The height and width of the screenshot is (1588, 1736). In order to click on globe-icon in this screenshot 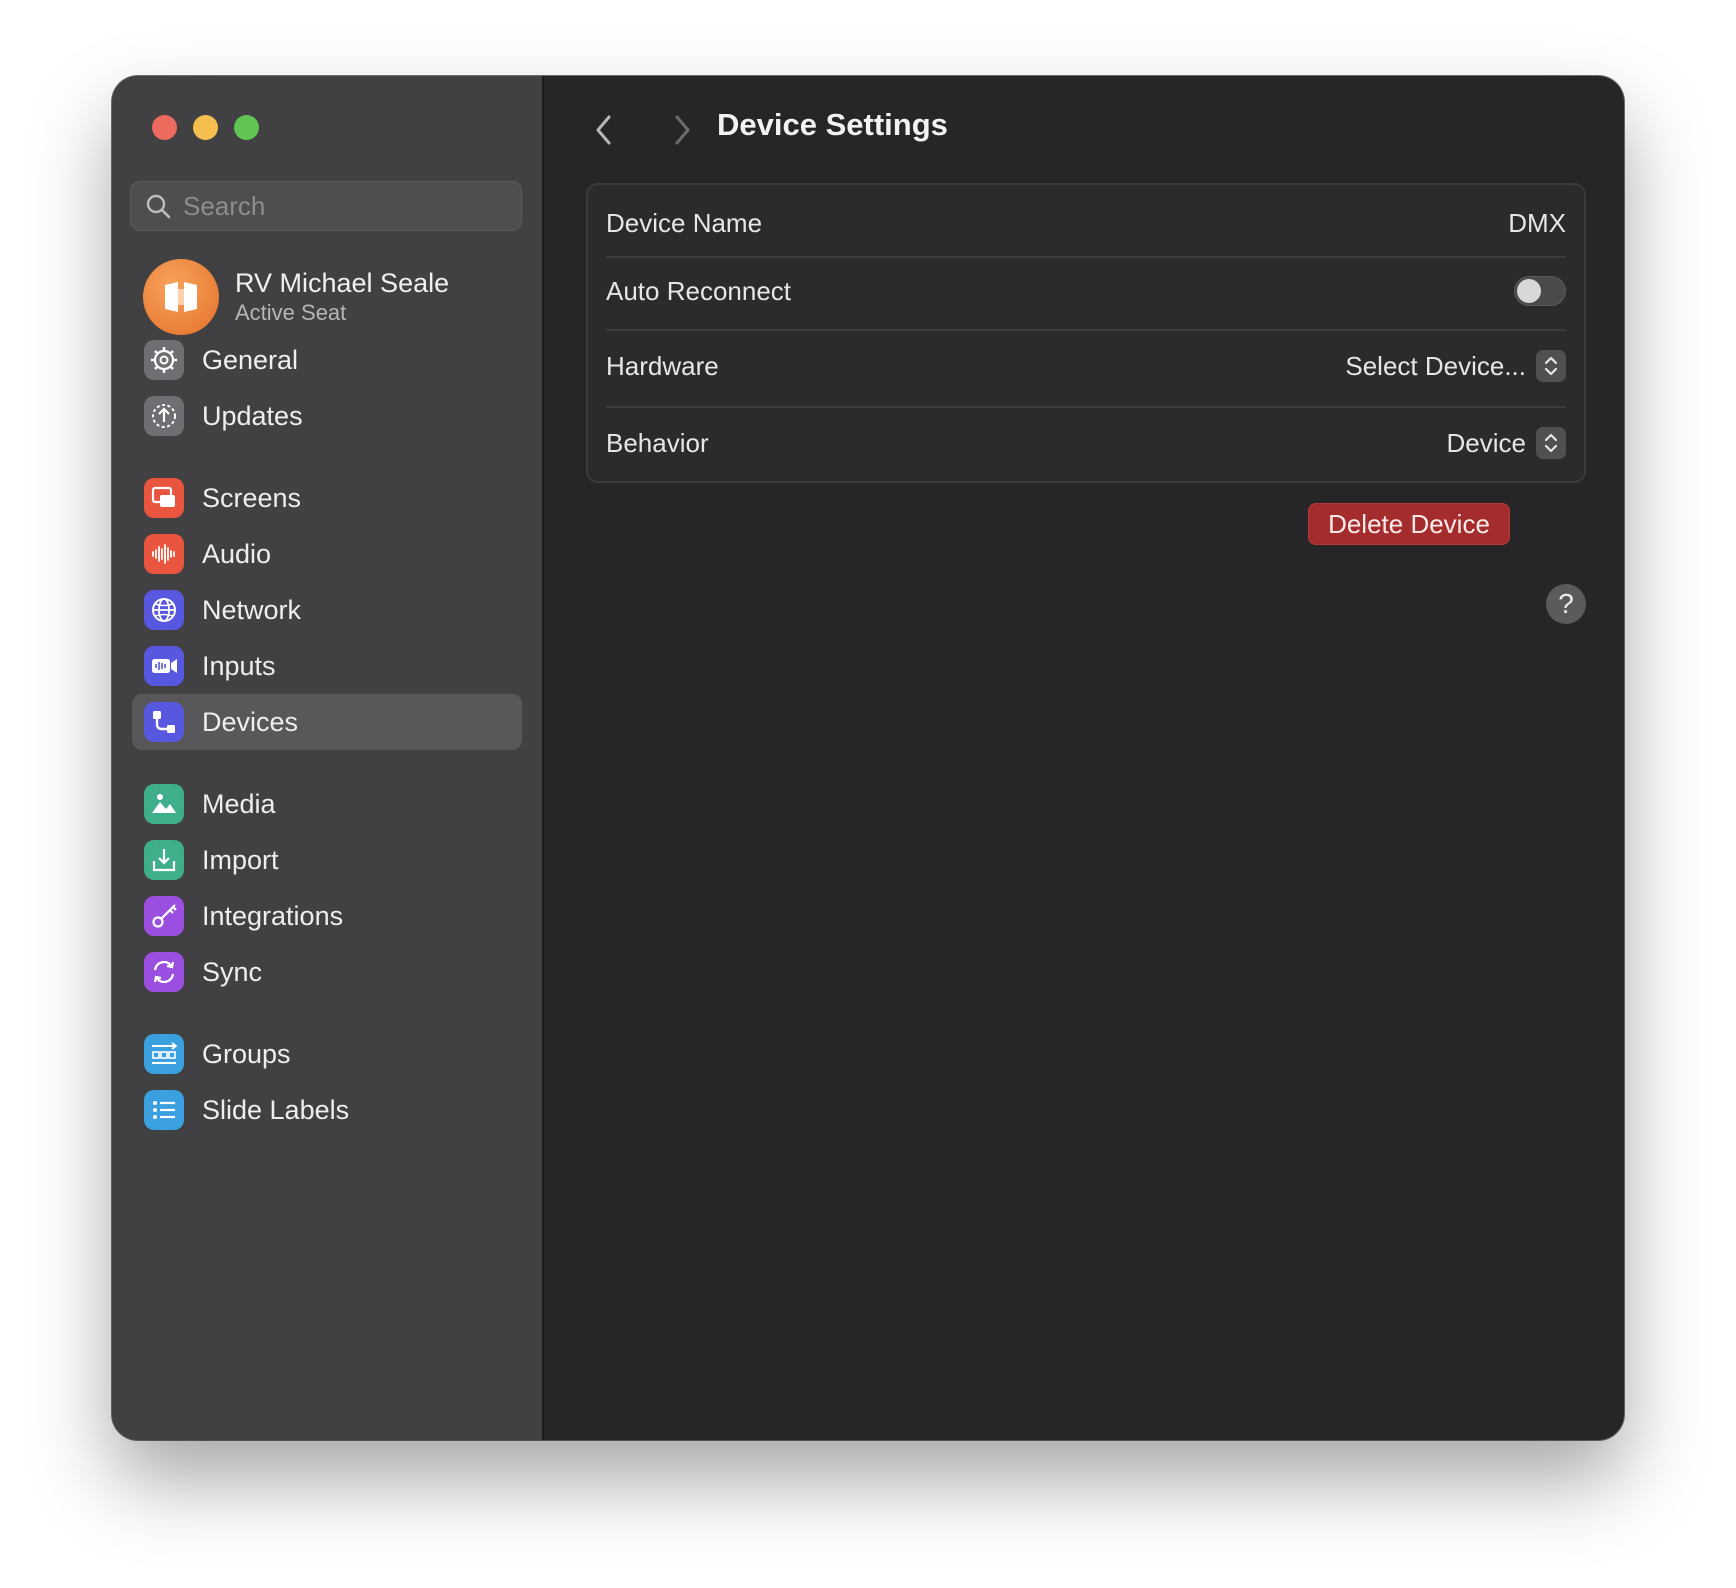, I will do `click(164, 610)`.